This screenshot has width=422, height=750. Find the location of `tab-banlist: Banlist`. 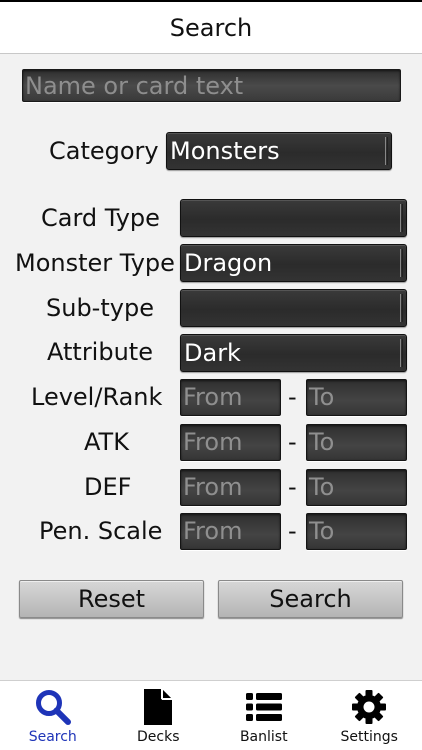

tab-banlist: Banlist is located at coordinates (264, 715).